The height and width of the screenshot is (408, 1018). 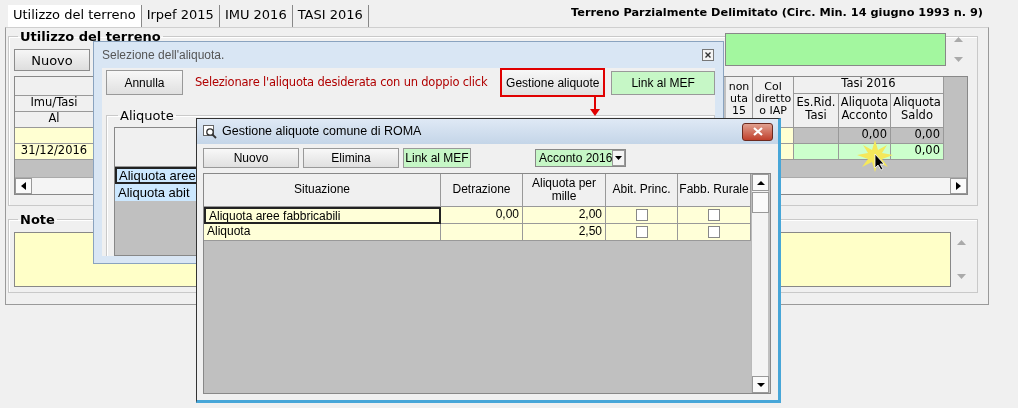 What do you see at coordinates (917, 111) in the screenshot?
I see `column-header: Aliquota Saldo` at bounding box center [917, 111].